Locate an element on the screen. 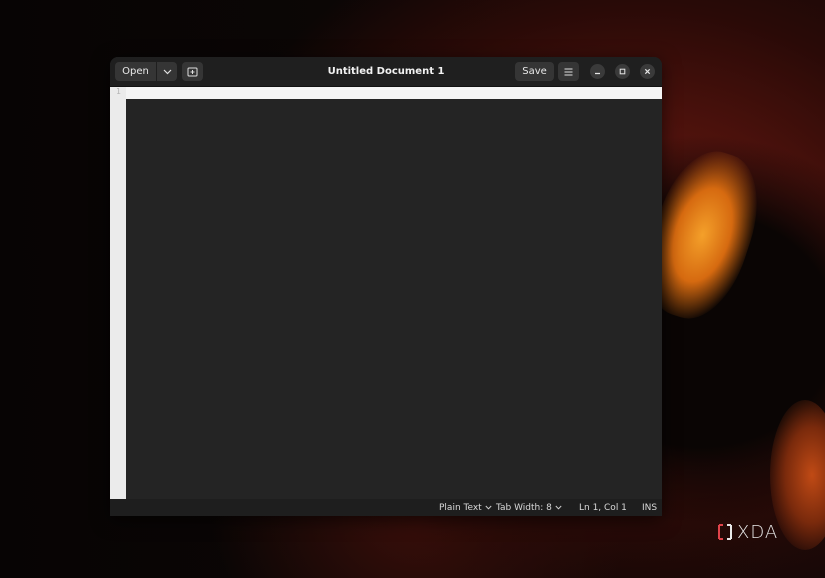 This screenshot has width=825, height=578. insert-mode-indicator: INS is located at coordinates (649, 507).